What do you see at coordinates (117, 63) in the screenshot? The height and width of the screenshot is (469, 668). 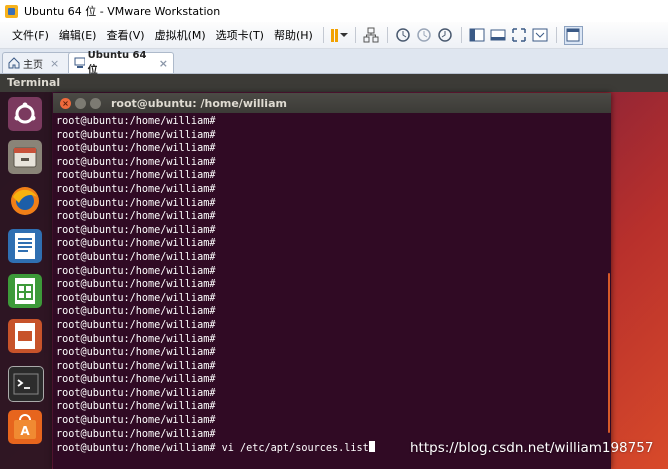 I see `tab-ubuntu-label: Ubuntu 64 位` at bounding box center [117, 63].